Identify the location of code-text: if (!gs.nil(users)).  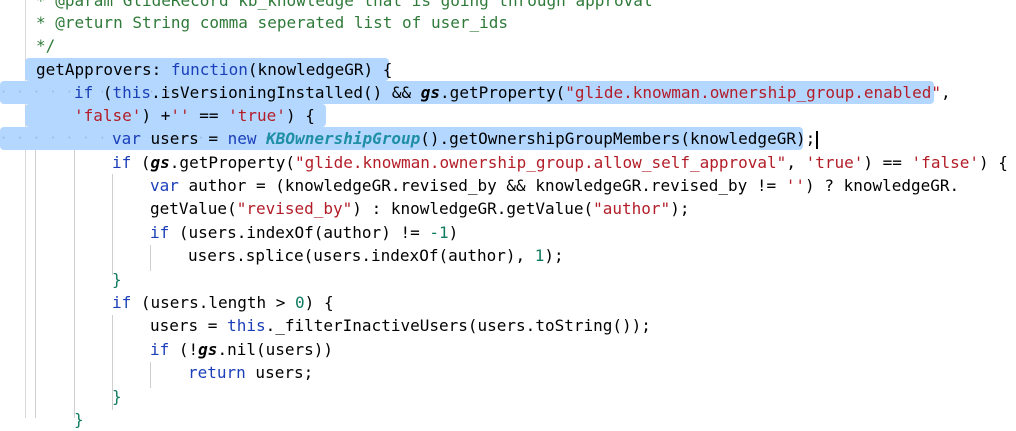
(242, 349).